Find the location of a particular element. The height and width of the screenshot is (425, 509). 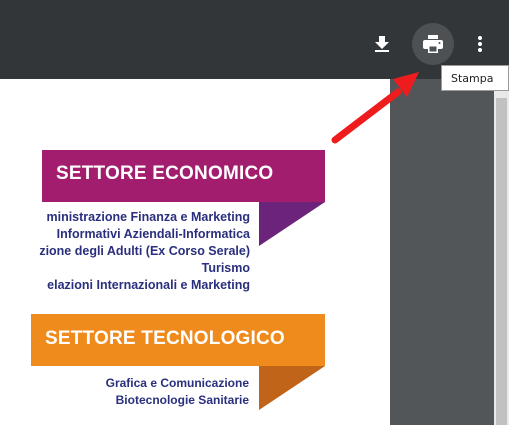

more-vert-icon is located at coordinates (480, 44).